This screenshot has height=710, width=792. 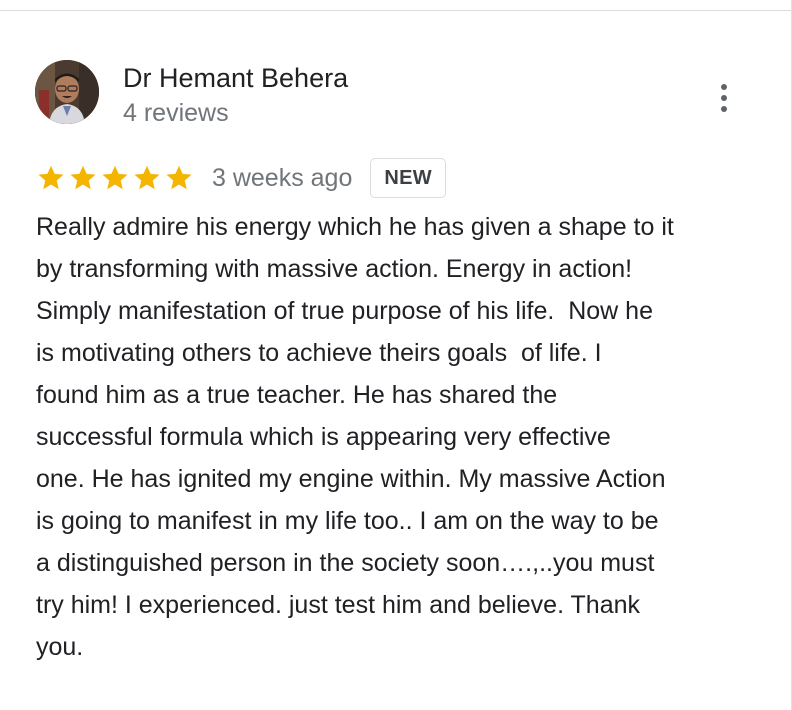 What do you see at coordinates (282, 178) in the screenshot?
I see `review-time: 3 weeks ago` at bounding box center [282, 178].